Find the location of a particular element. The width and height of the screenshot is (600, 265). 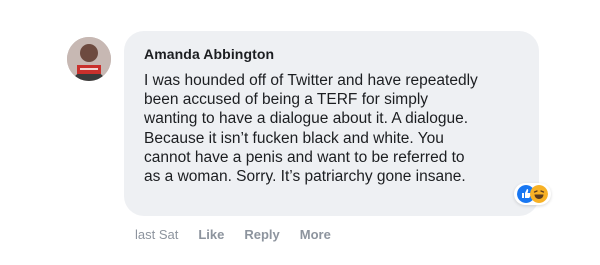

laugh-icon is located at coordinates (539, 194).